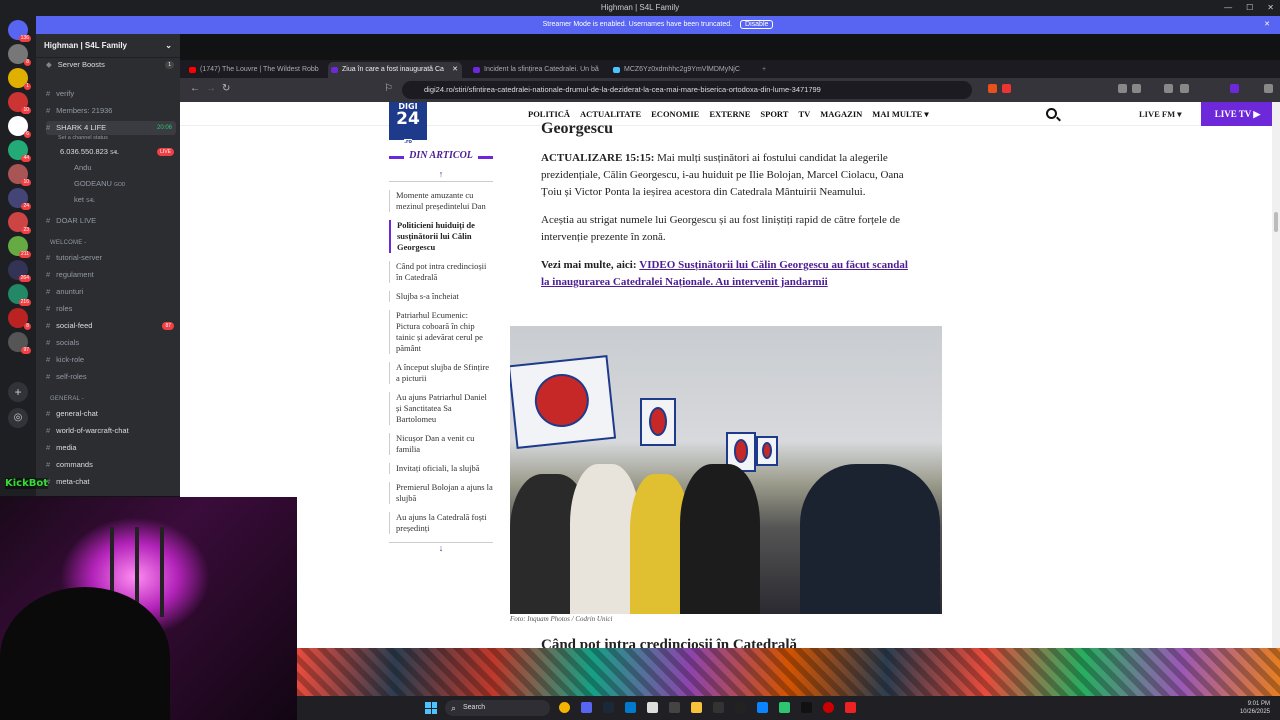 The height and width of the screenshot is (720, 1280). Describe the element at coordinates (111, 377) in the screenshot. I see `channel-self-roles: # self-roles` at that location.